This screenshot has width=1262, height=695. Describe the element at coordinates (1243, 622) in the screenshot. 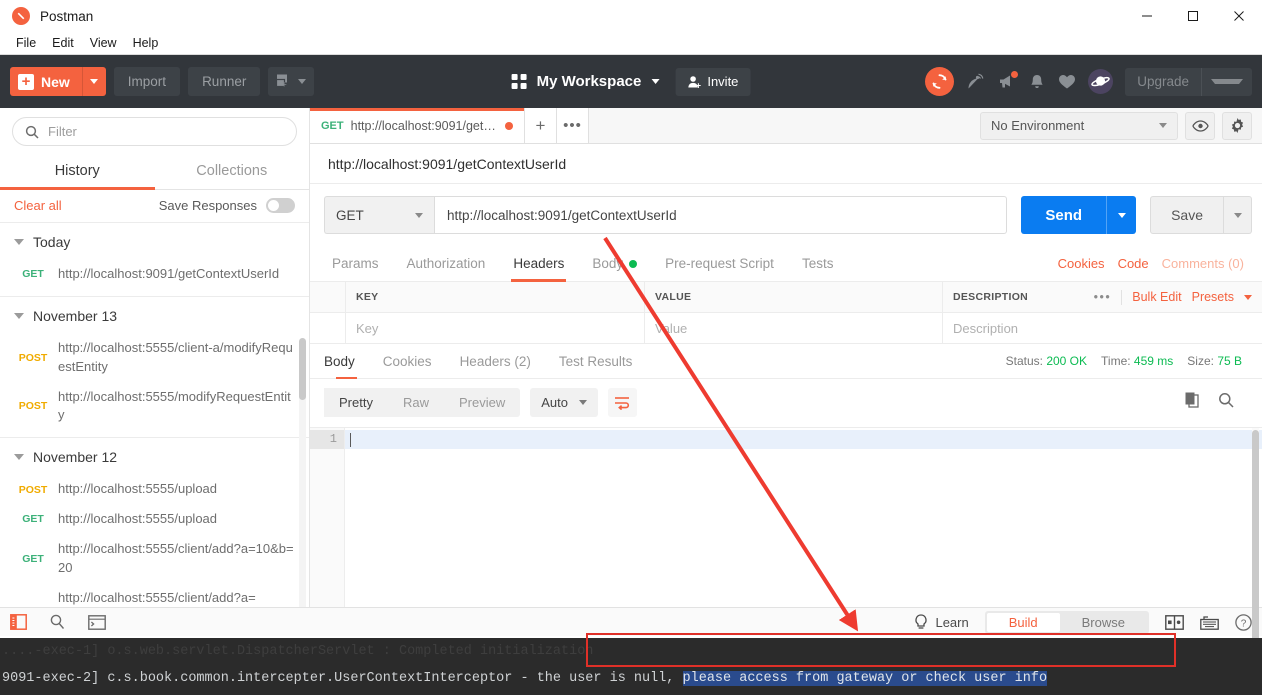

I see `help-button: ?` at that location.